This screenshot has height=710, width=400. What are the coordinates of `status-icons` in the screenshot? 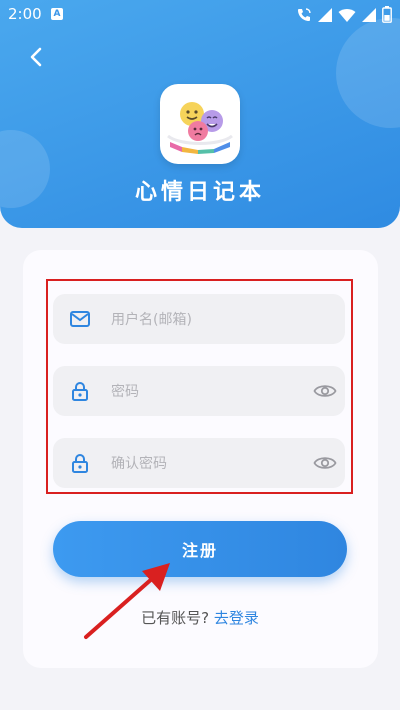 It's located at (344, 14).